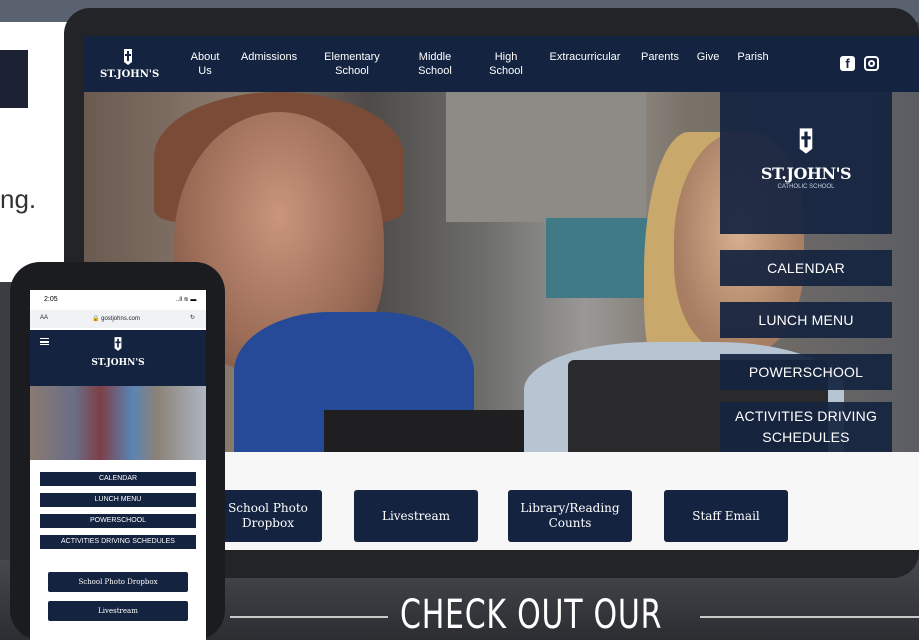  What do you see at coordinates (192, 317) in the screenshot?
I see `reload-icon: ↻` at bounding box center [192, 317].